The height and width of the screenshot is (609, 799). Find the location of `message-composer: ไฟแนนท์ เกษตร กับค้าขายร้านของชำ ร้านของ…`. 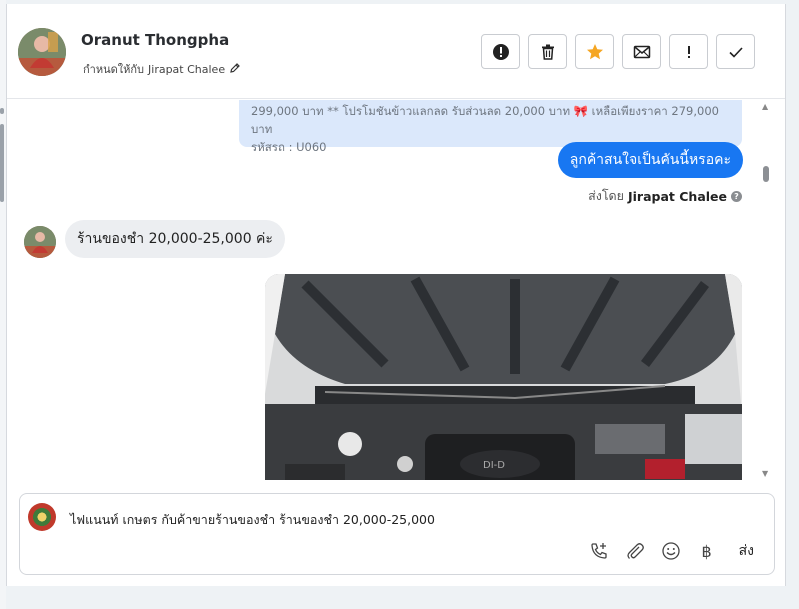

message-composer: ไฟแนนท์ เกษตร กับค้าขายร้านของชำ ร้านของ… is located at coordinates (397, 534).